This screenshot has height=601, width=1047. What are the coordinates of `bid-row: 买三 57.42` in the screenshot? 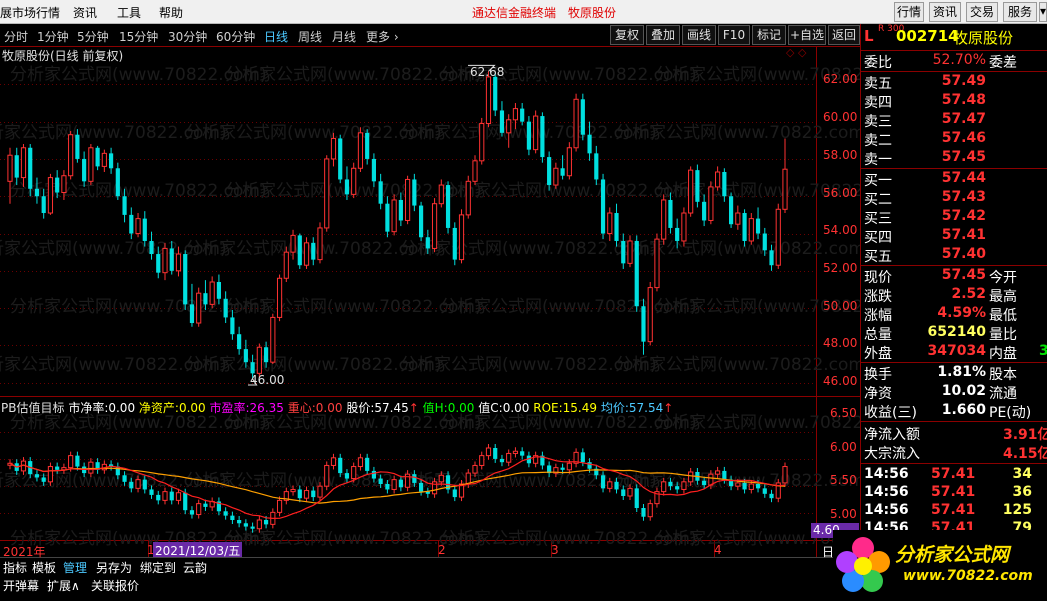 It's located at (954, 217).